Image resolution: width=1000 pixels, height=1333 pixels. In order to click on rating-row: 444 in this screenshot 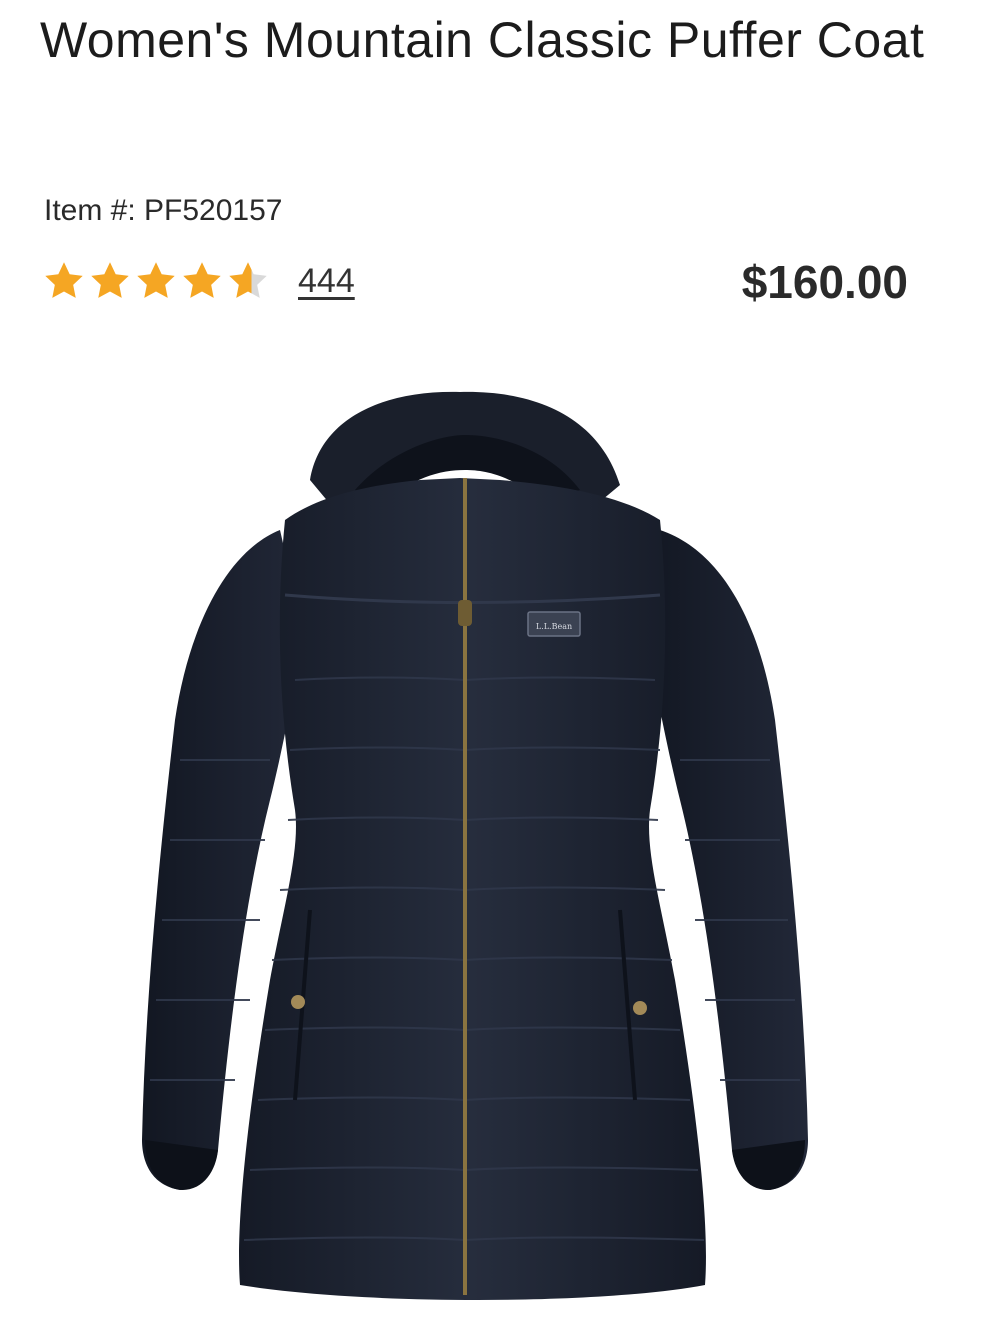, I will do `click(198, 281)`.